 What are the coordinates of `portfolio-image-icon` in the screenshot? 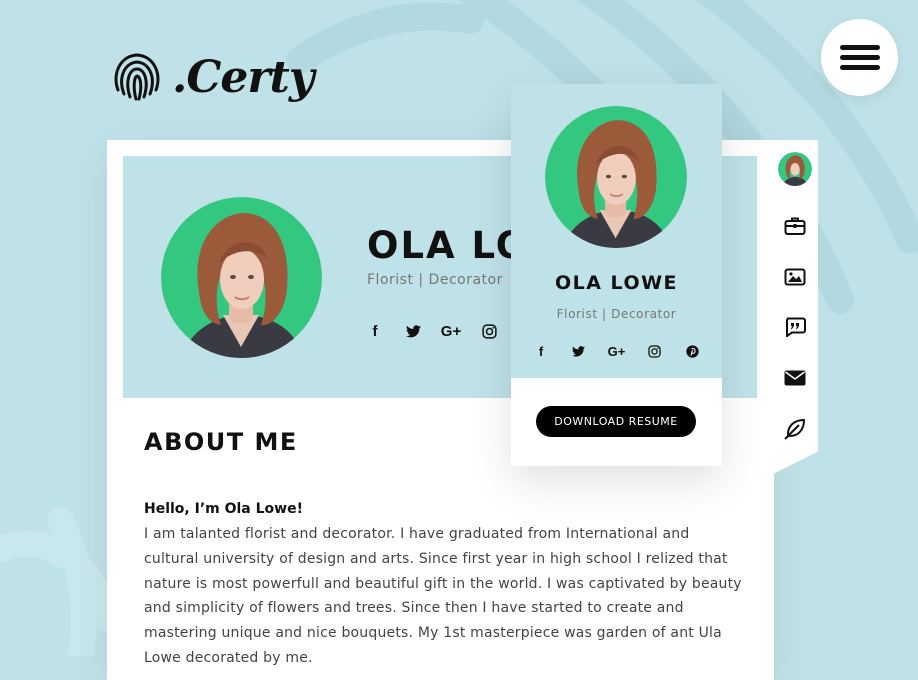 It's located at (795, 277).